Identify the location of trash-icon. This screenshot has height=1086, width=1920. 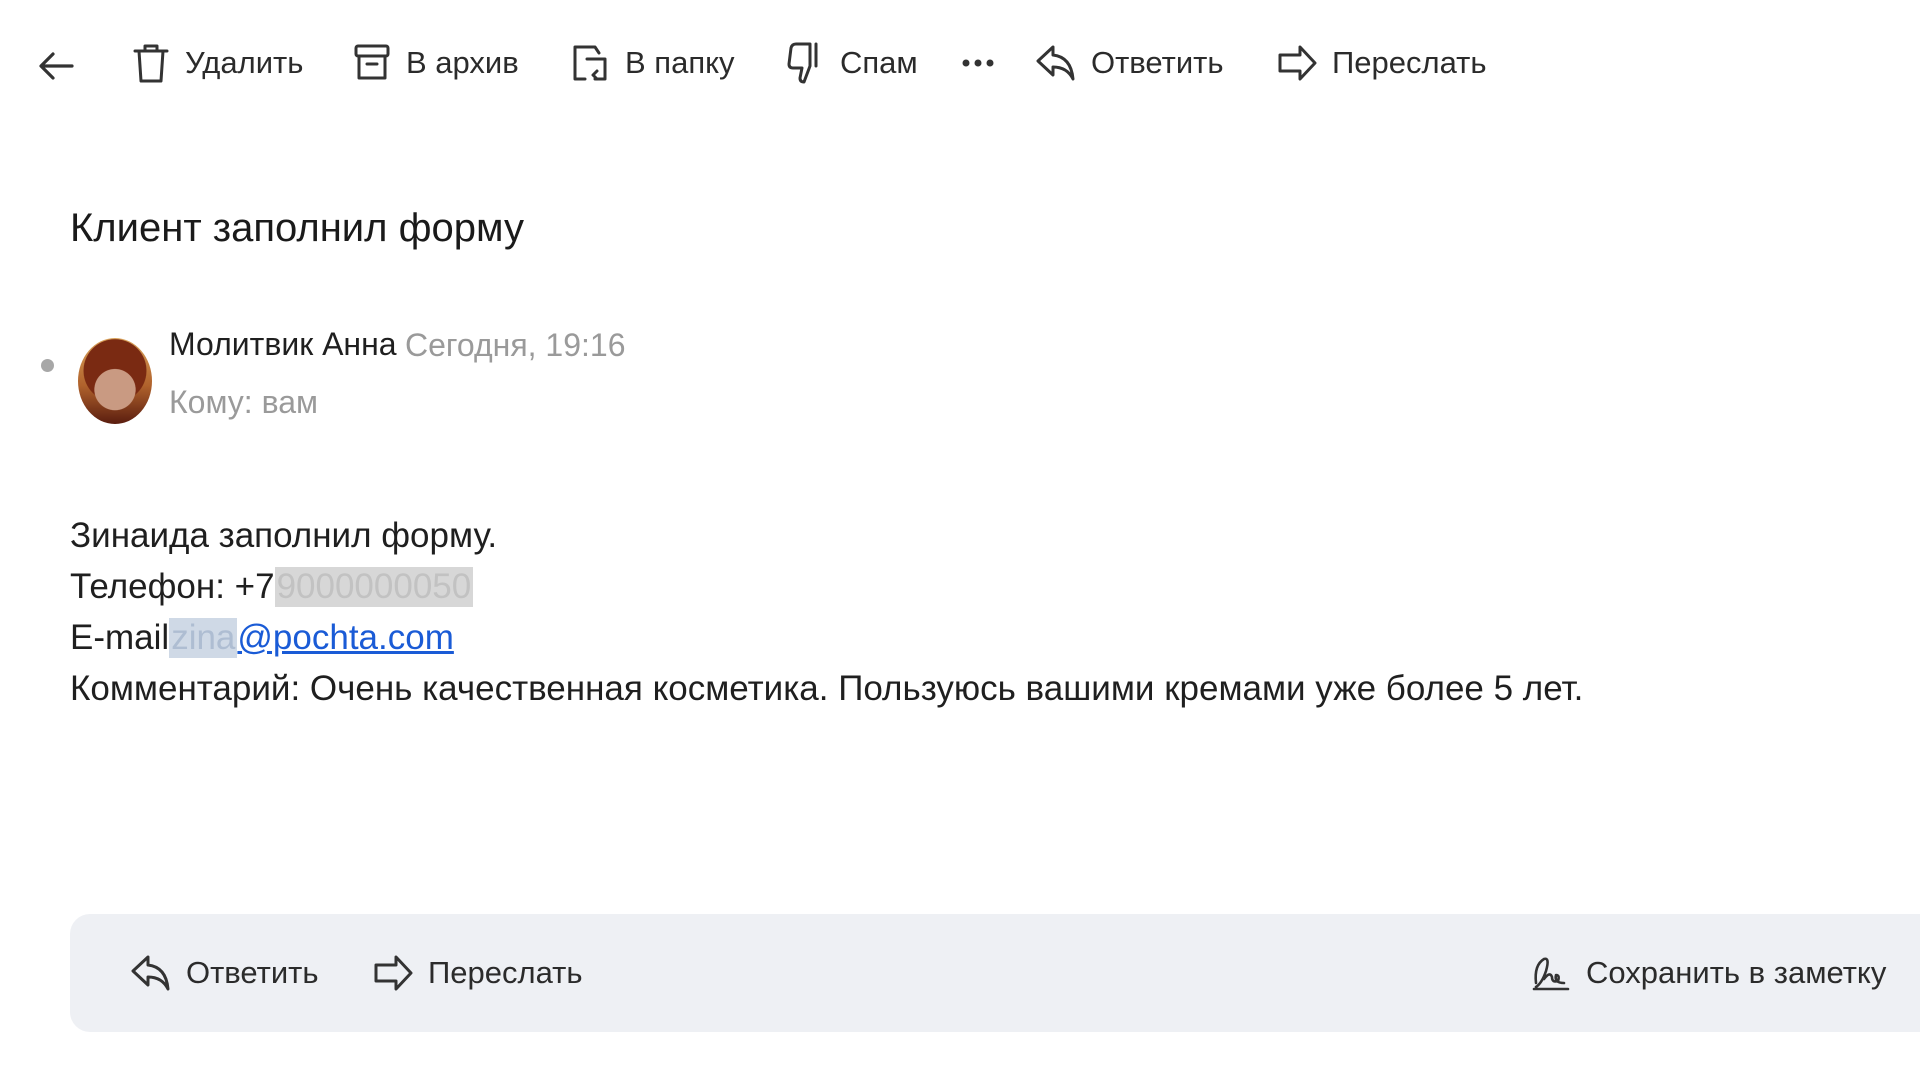
(151, 63).